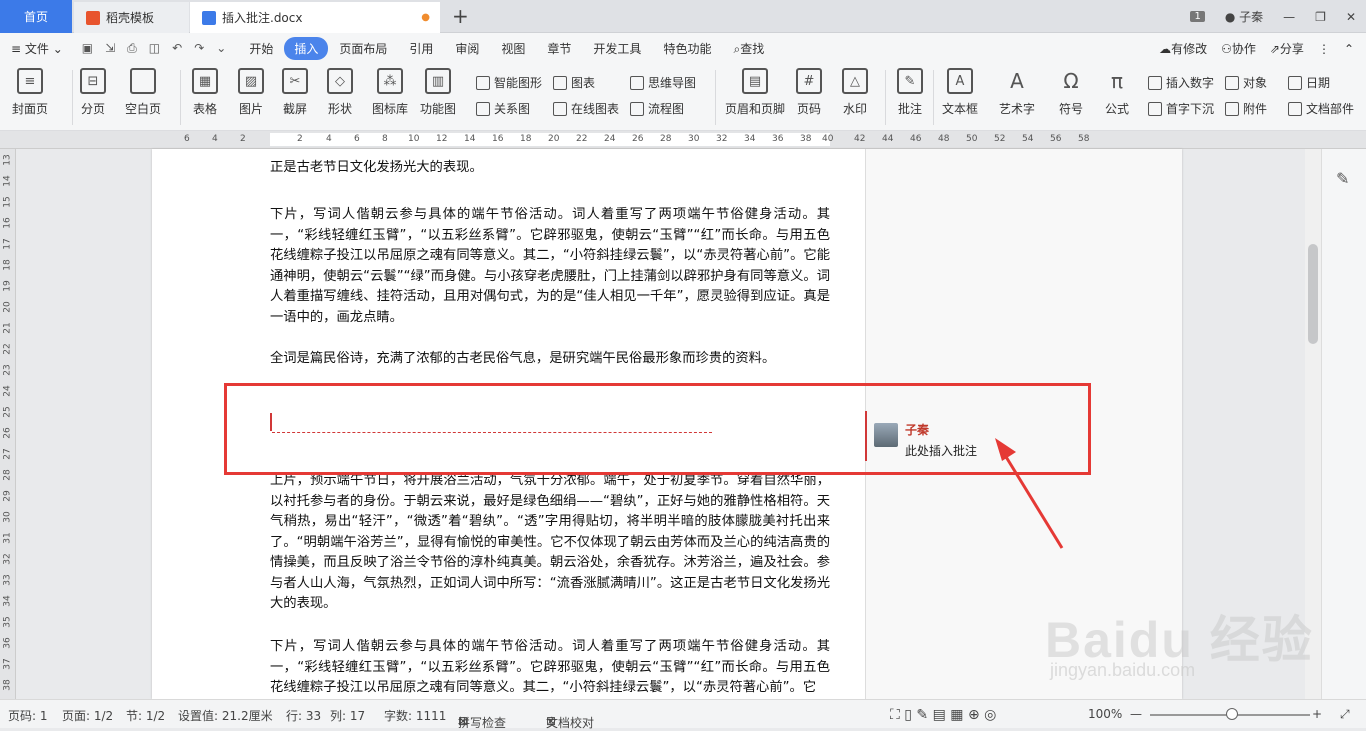 The image size is (1366, 731). What do you see at coordinates (909, 109) in the screenshot?
I see `comment-label: 批注` at bounding box center [909, 109].